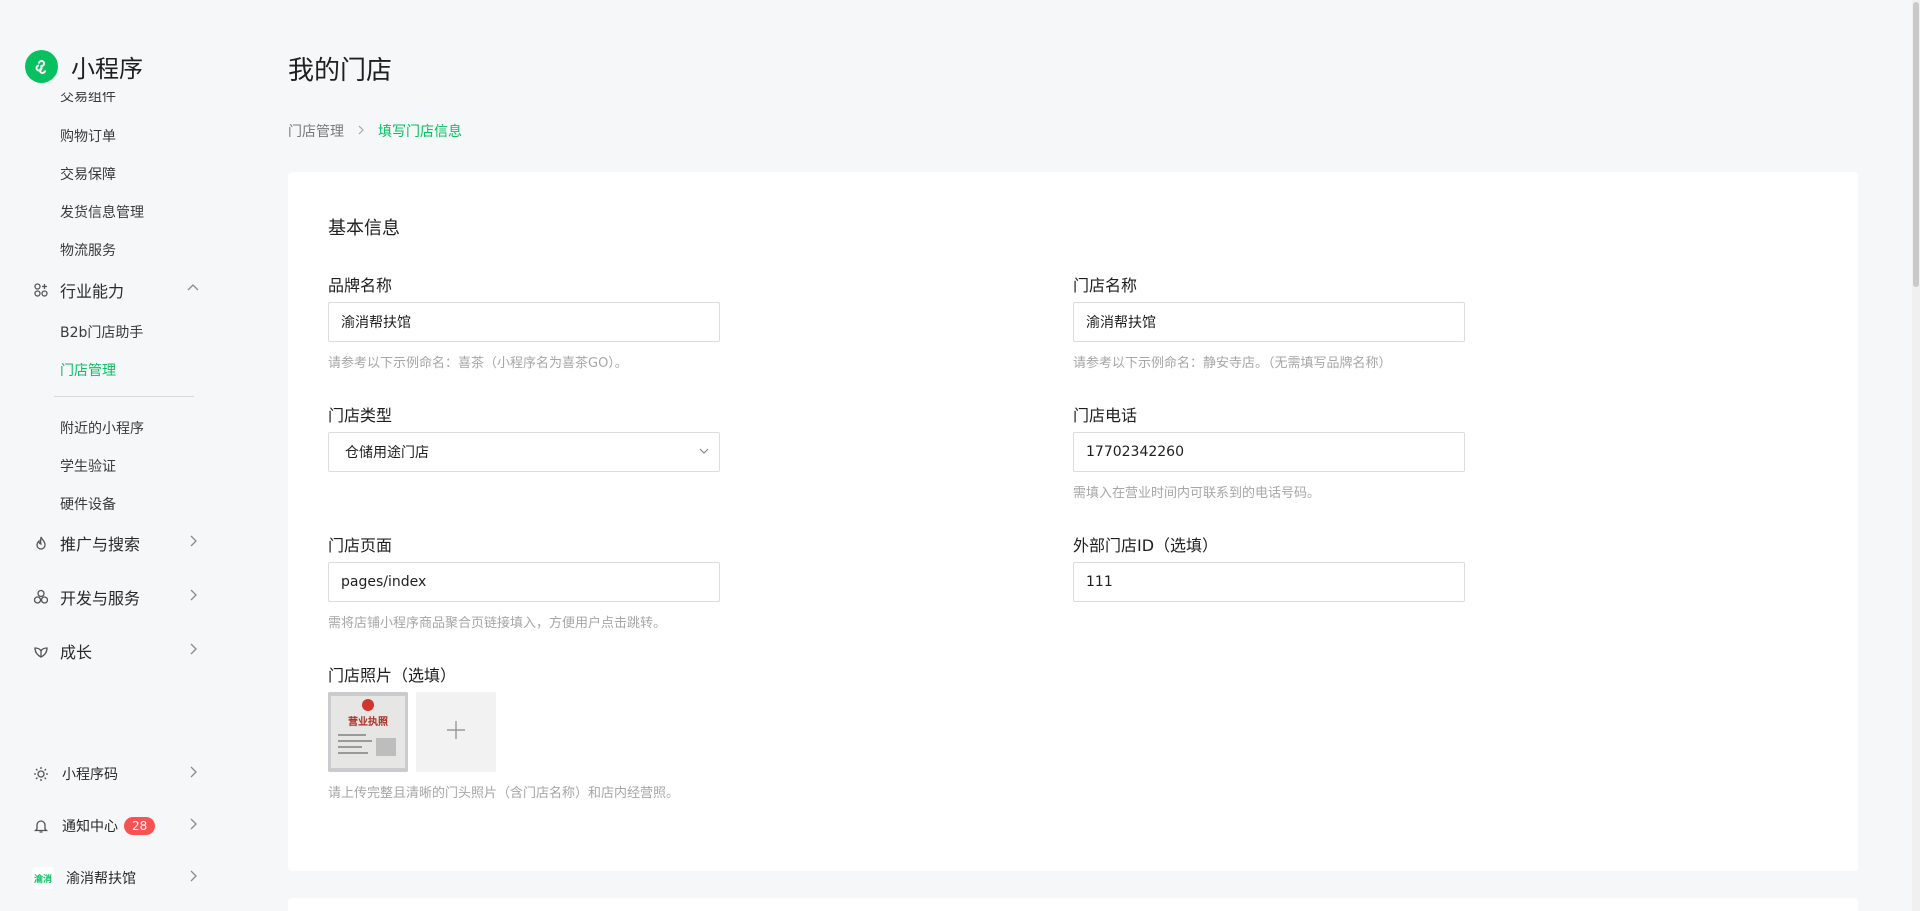  I want to click on sidebar-item-logistics: 物流服务, so click(88, 250).